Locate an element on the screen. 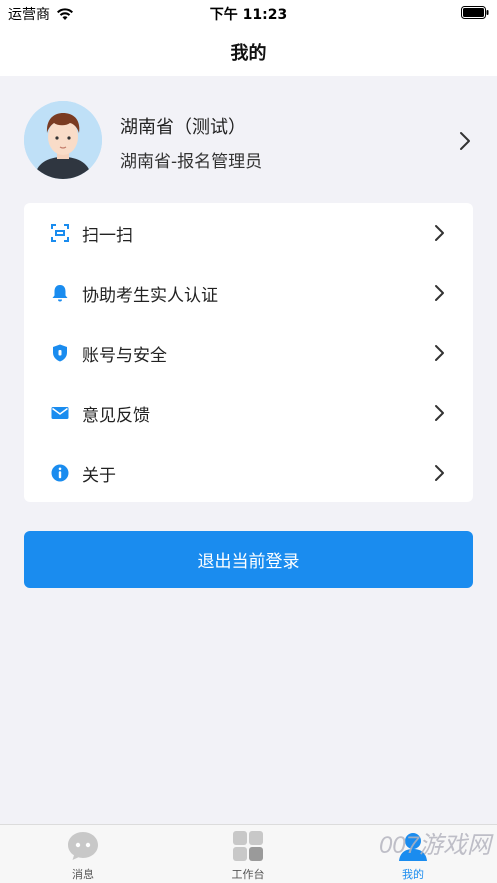 This screenshot has width=497, height=883. page-title: 我的 is located at coordinates (248, 53).